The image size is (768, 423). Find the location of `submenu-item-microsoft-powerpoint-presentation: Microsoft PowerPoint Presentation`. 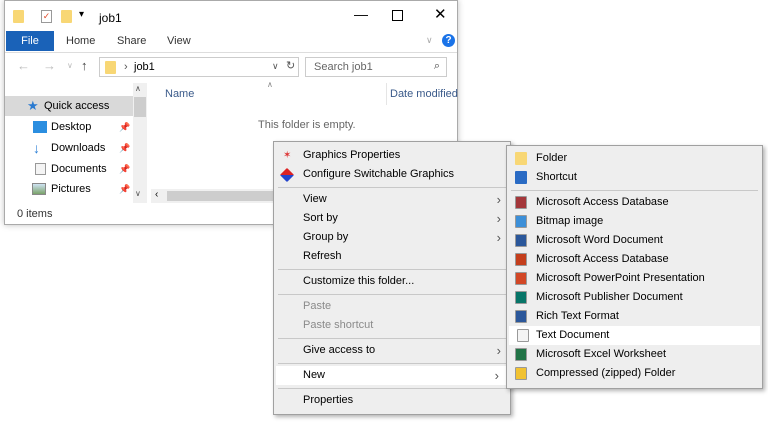

submenu-item-microsoft-powerpoint-presentation: Microsoft PowerPoint Presentation is located at coordinates (634, 278).